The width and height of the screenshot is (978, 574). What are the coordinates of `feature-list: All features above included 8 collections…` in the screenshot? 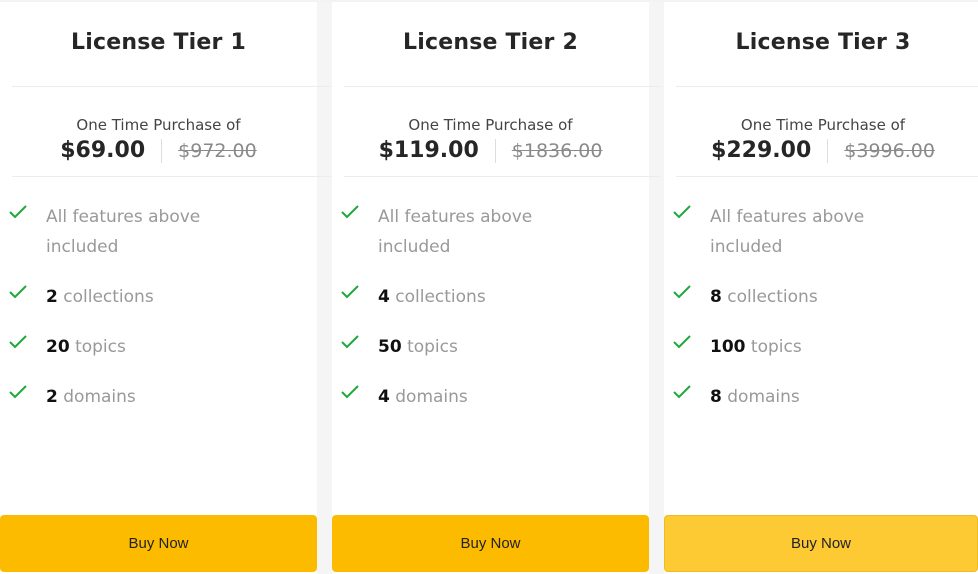 It's located at (825, 317).